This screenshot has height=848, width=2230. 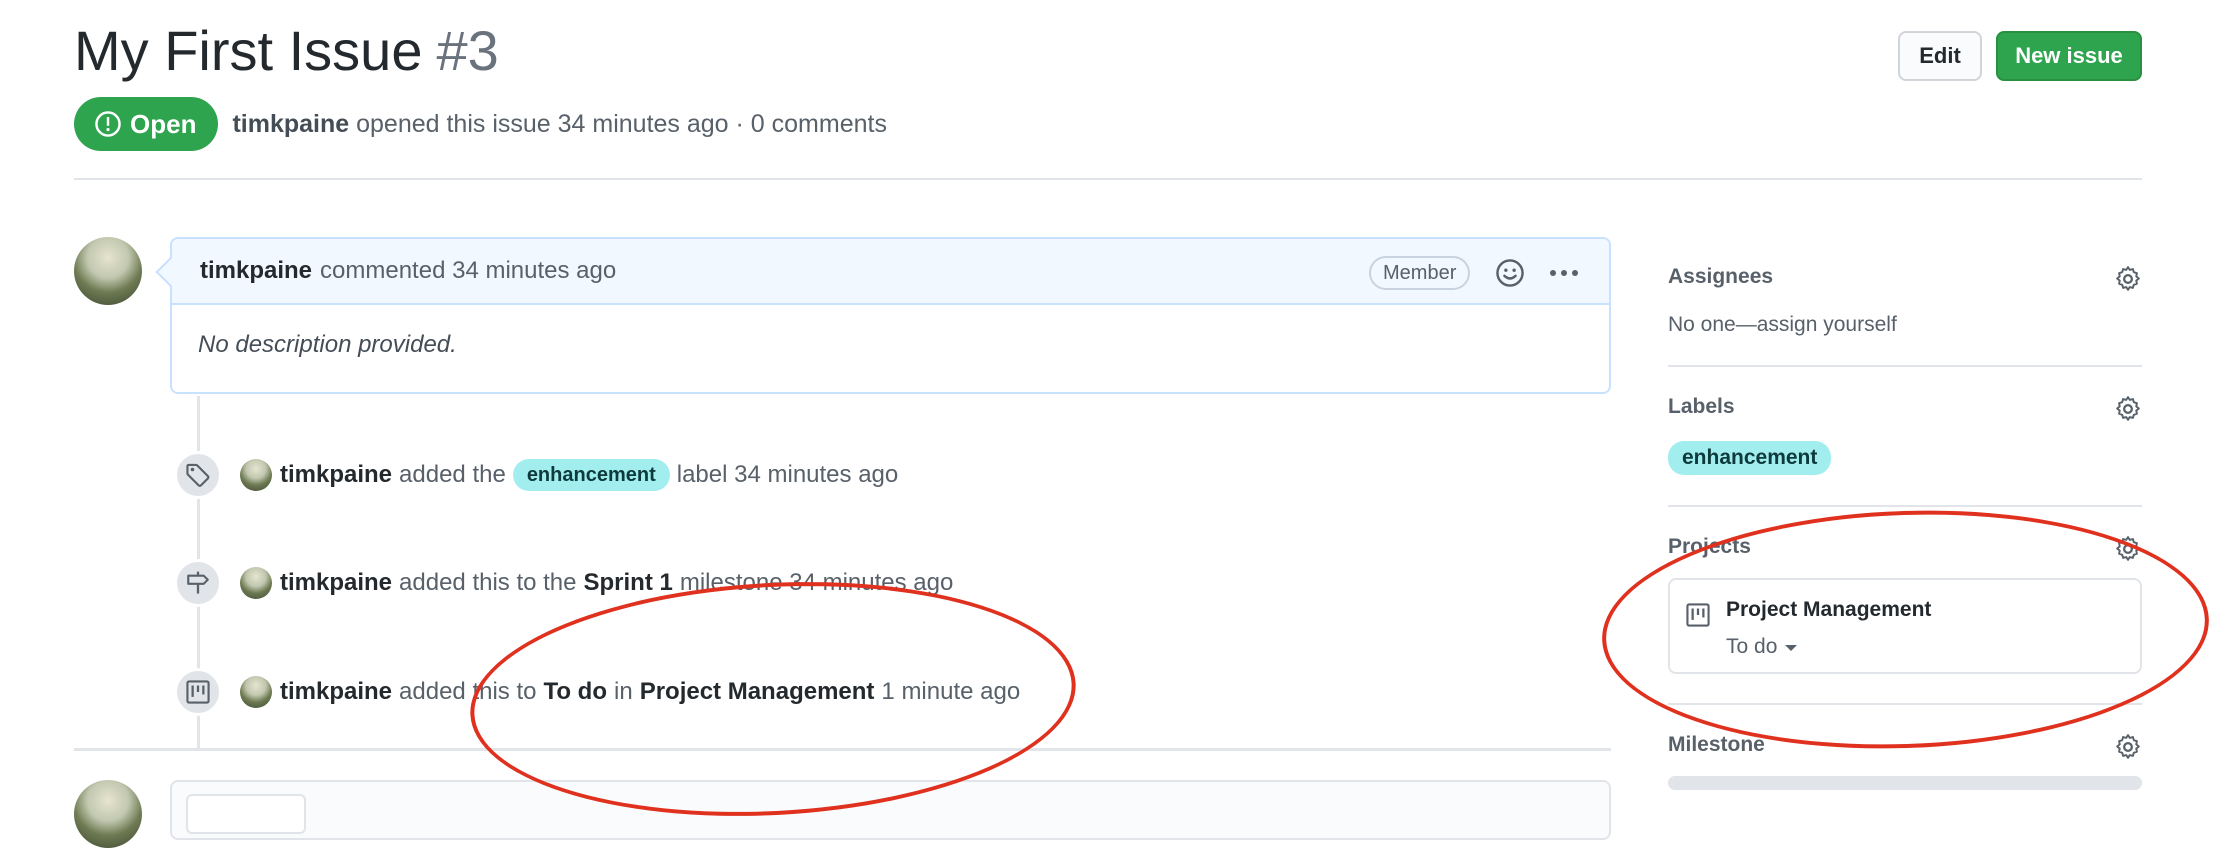 What do you see at coordinates (1905, 325) in the screenshot?
I see `assign-yourself-link: No one—assign yourself` at bounding box center [1905, 325].